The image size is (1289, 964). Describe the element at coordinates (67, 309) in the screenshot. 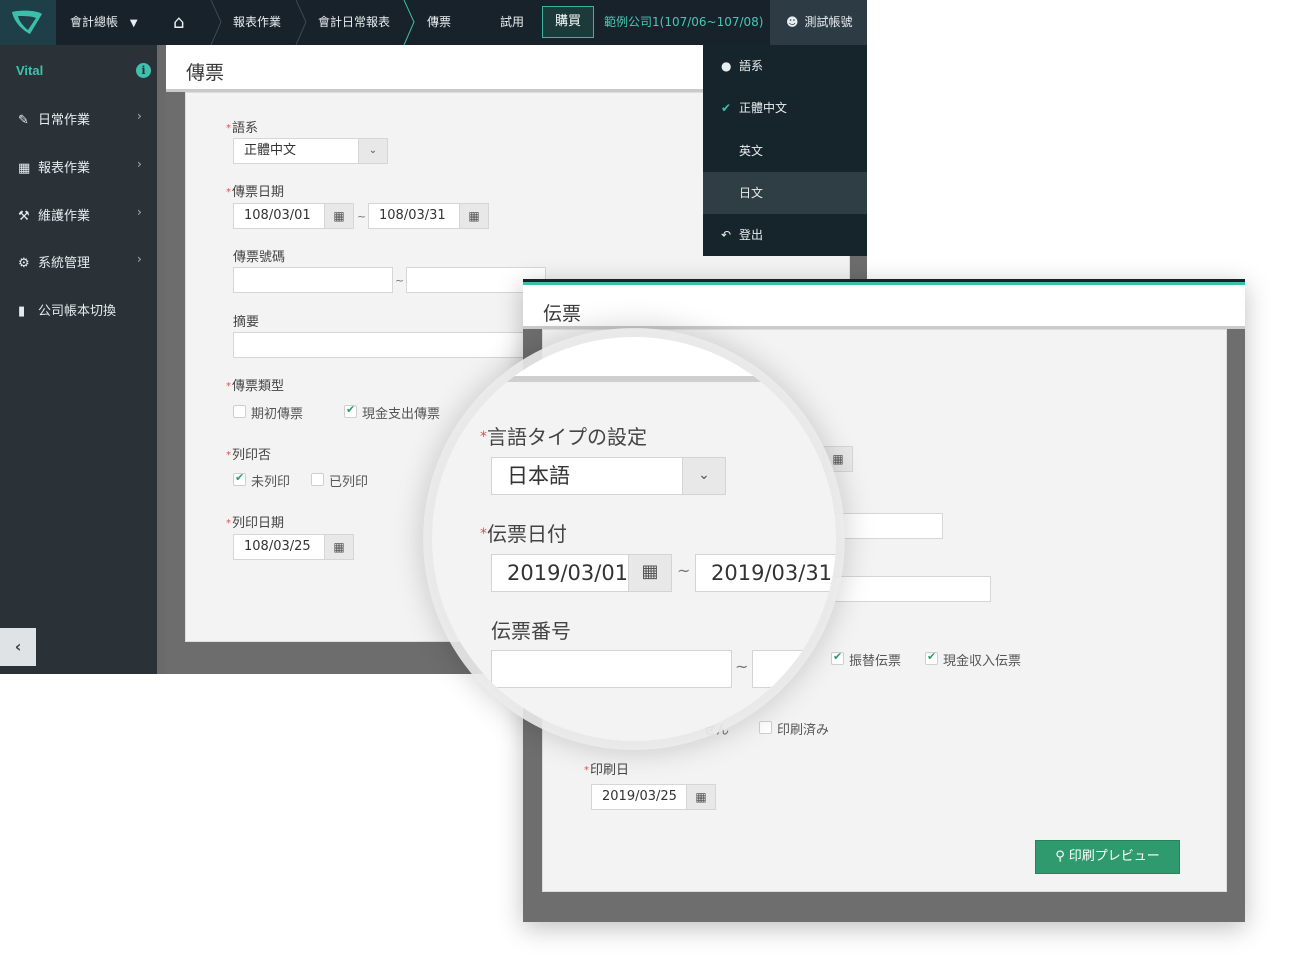

I see `sidebar-item-switch-company: ▮ 公司帳本切換` at that location.